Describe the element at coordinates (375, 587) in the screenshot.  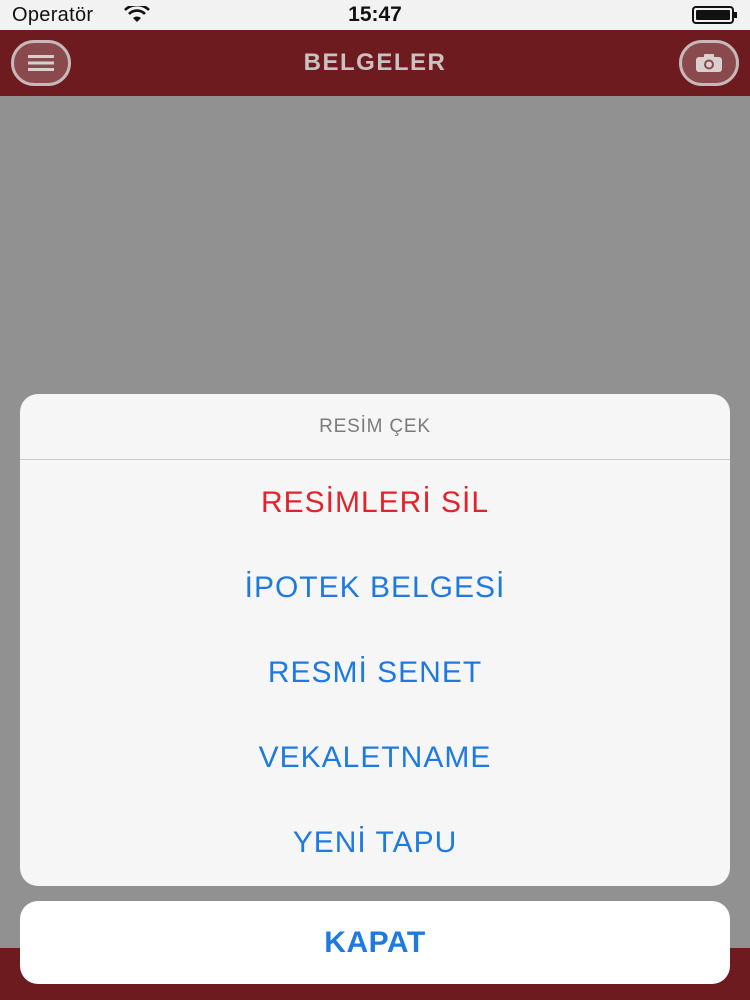
I see `mortgage-document-button: İPOTEK BELGESİ` at that location.